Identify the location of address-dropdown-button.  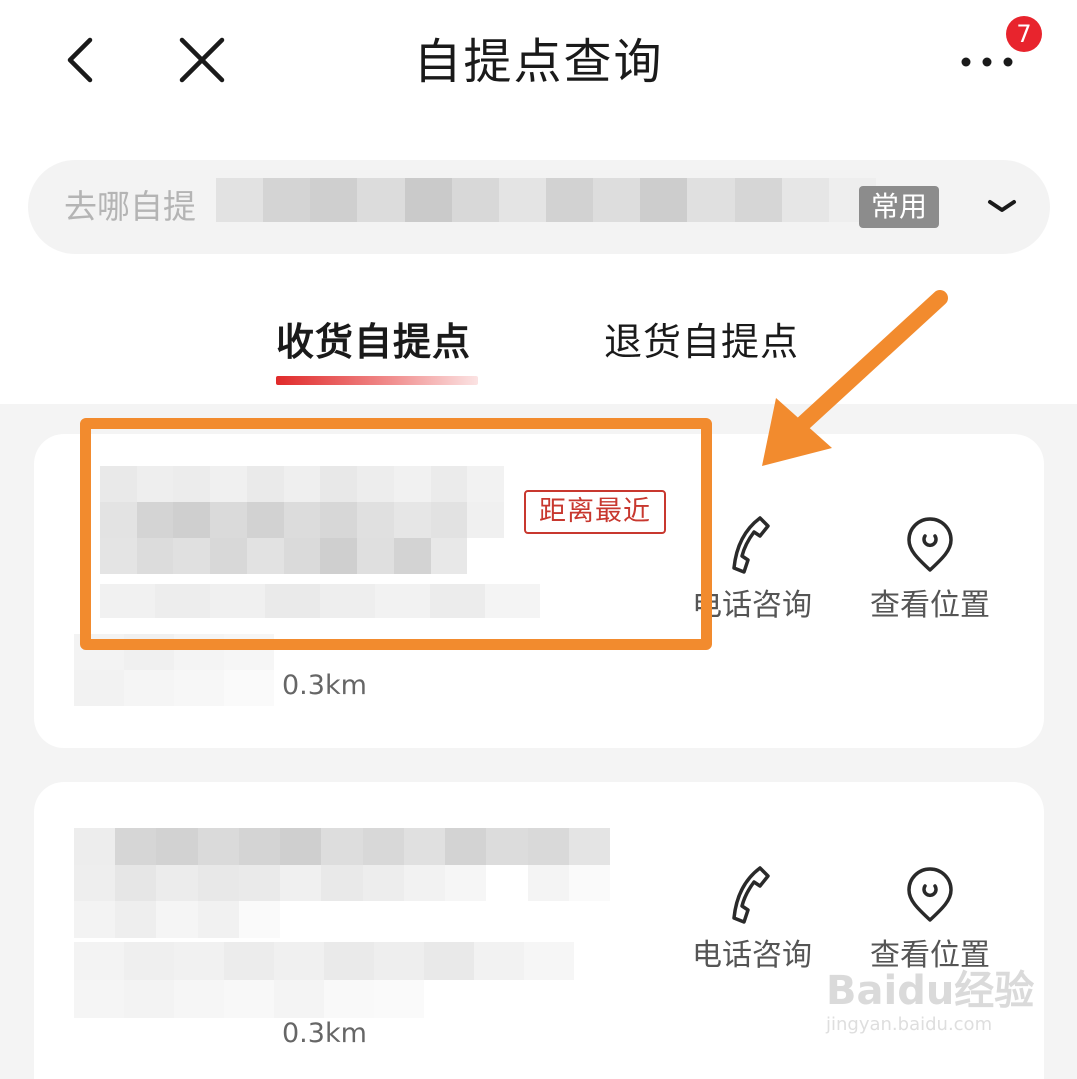
(1002, 206).